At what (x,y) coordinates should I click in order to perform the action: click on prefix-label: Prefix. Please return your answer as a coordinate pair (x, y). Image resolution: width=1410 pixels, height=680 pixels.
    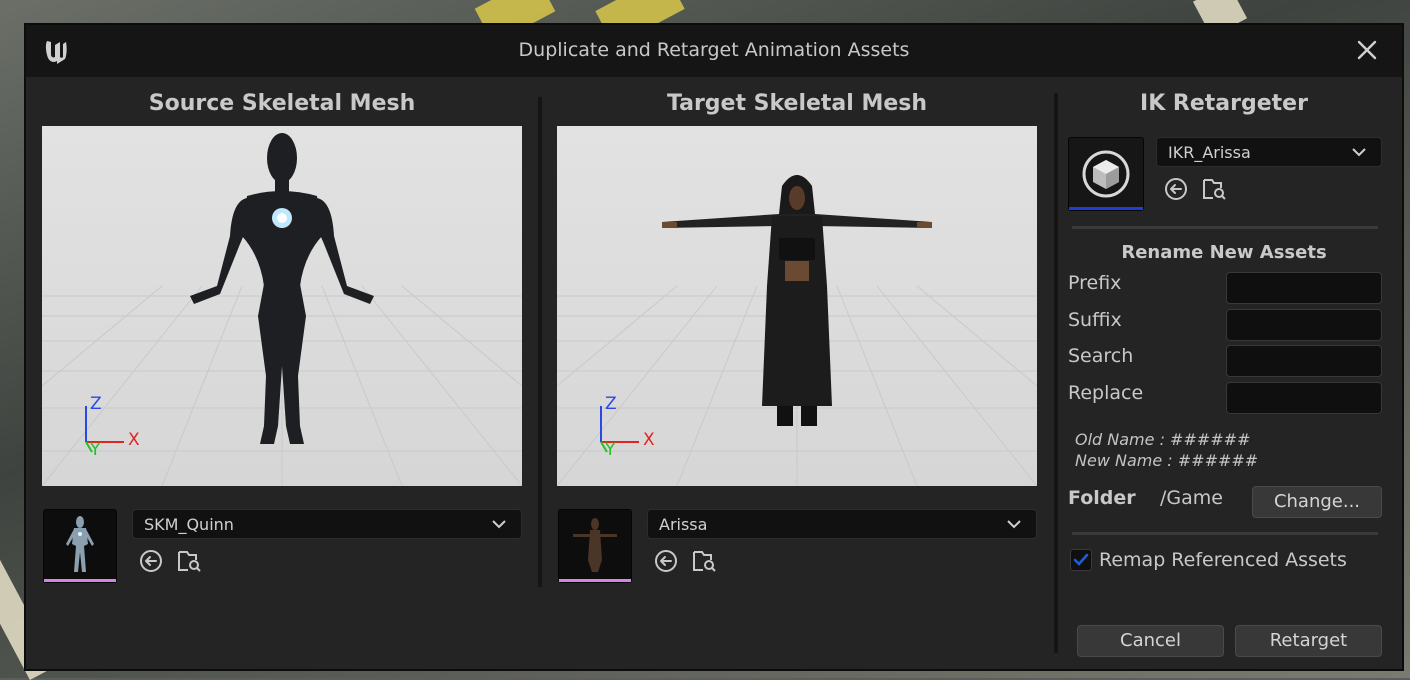
    Looking at the image, I should click on (1095, 283).